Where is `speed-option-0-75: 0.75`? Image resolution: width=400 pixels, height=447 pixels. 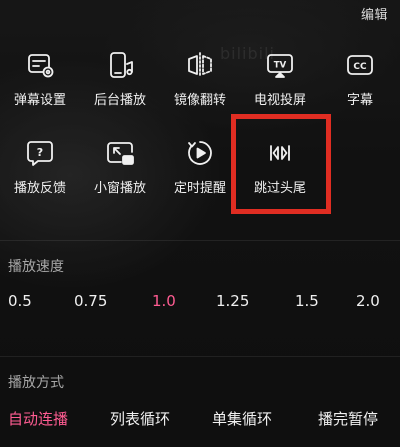
speed-option-0-75: 0.75 is located at coordinates (90, 301).